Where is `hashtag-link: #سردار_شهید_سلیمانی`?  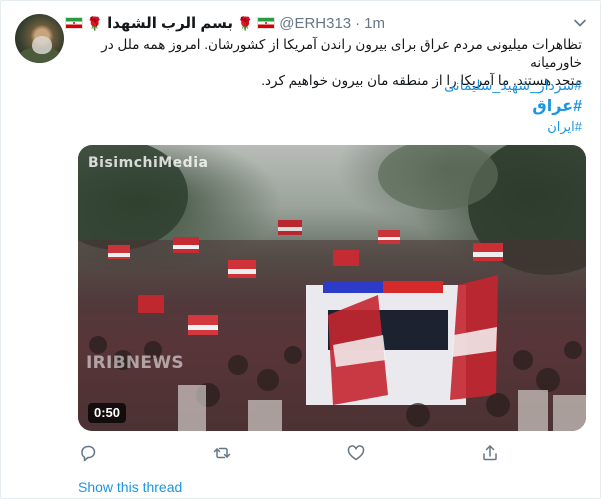
hashtag-link: #سردار_شهید_سلیمانی is located at coordinates (513, 85).